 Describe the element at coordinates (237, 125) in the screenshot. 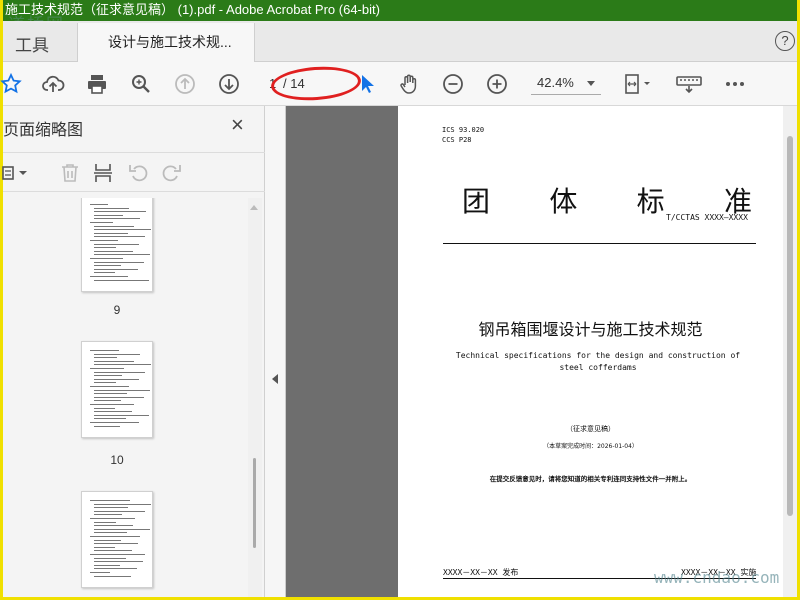

I see `close-icon: ×` at that location.